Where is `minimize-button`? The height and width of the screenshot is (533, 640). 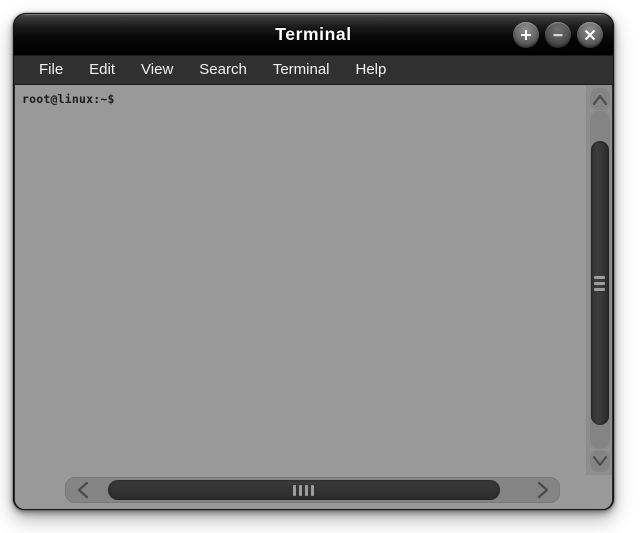 minimize-button is located at coordinates (558, 34).